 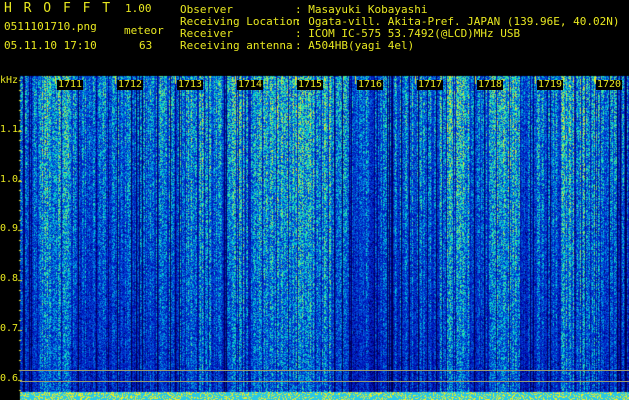 I want to click on y-tick-0.8: 0.8, so click(x=9, y=278).